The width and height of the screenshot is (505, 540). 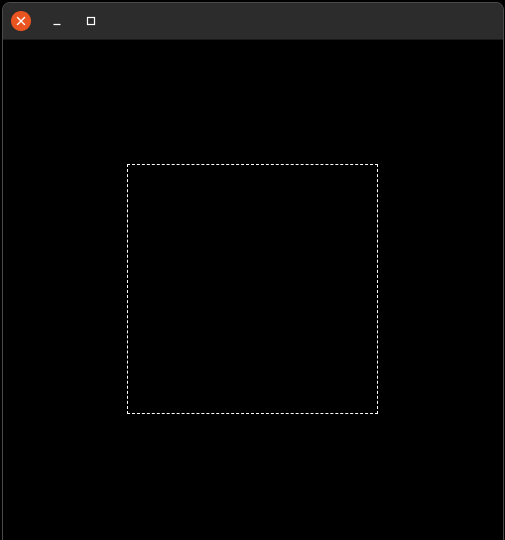 I want to click on close-button, so click(x=21, y=21).